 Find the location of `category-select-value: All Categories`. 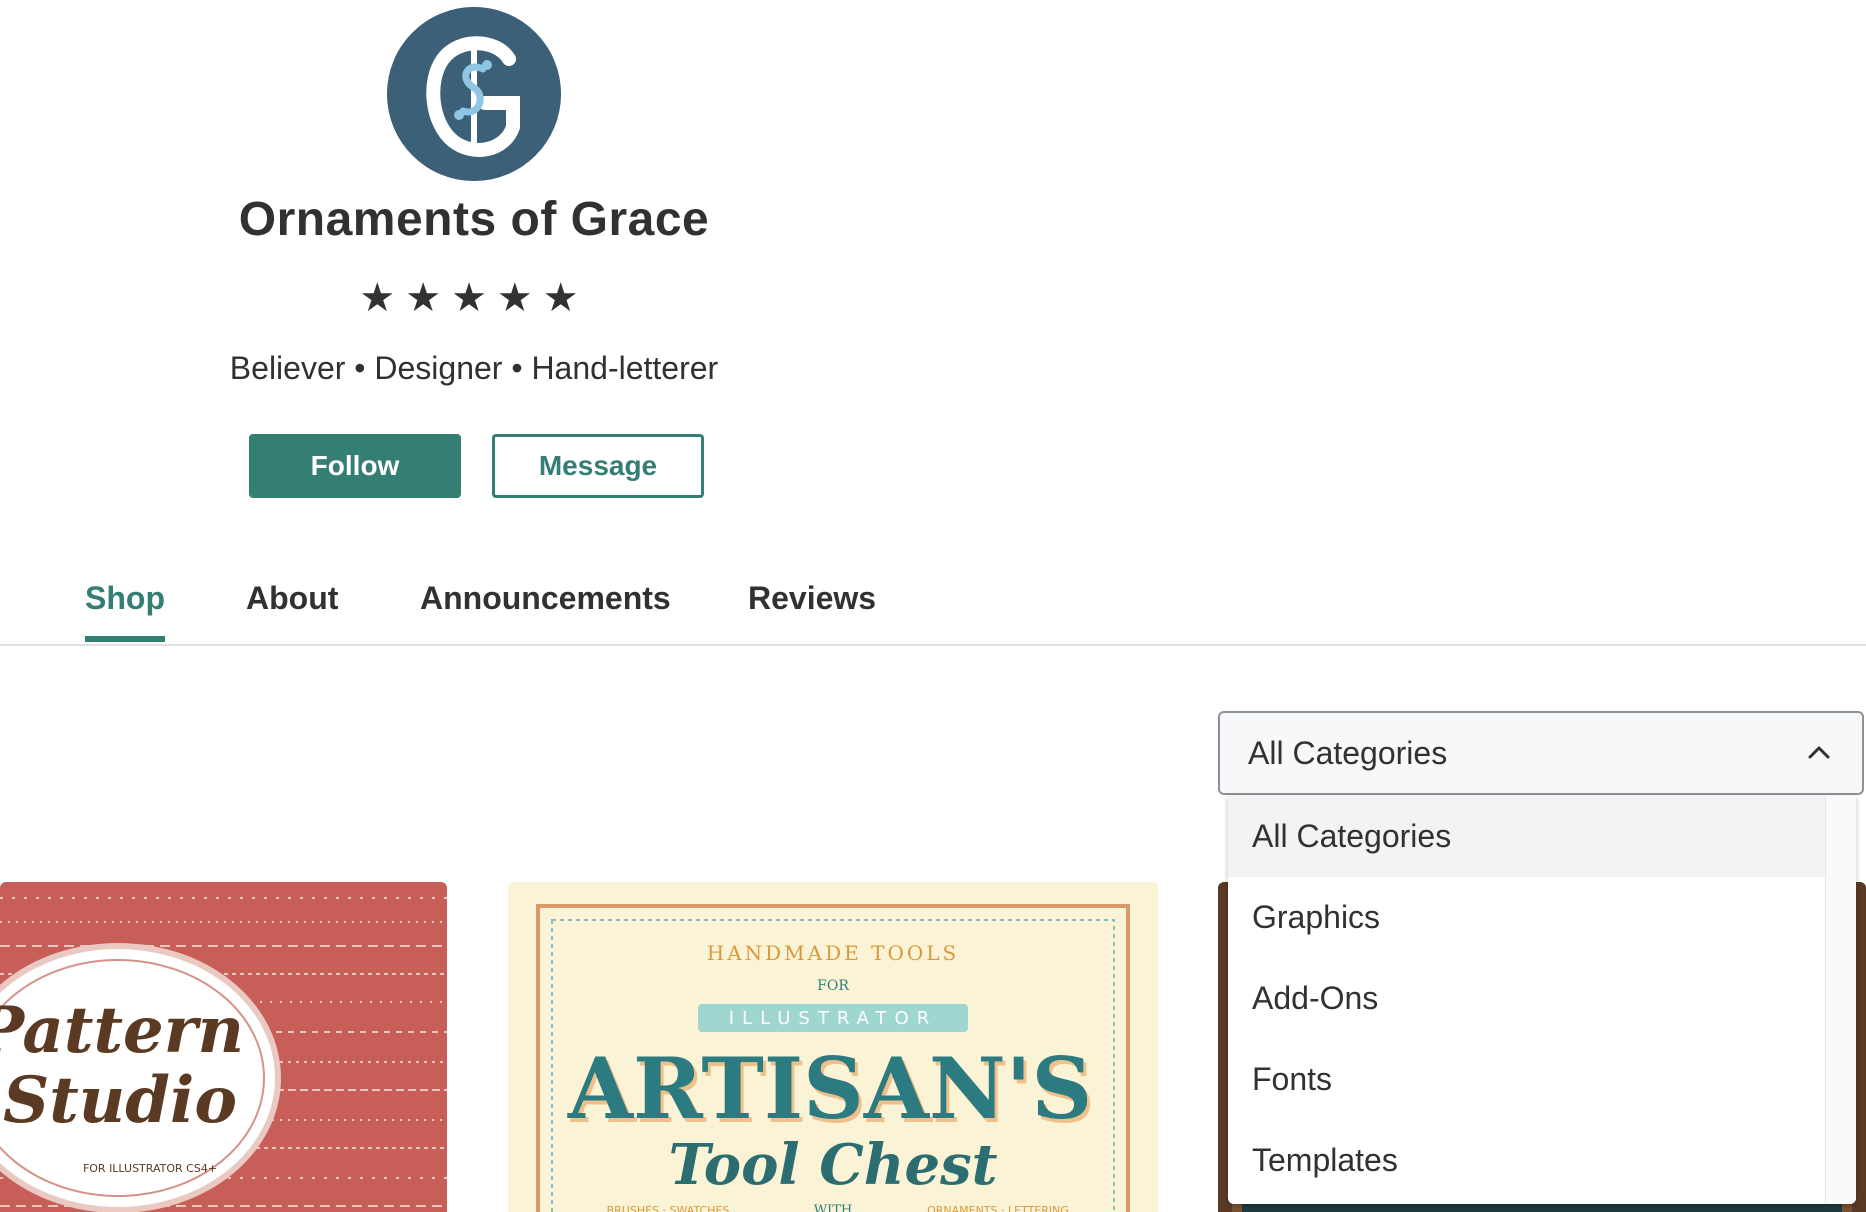

category-select-value: All Categories is located at coordinates (1348, 752).